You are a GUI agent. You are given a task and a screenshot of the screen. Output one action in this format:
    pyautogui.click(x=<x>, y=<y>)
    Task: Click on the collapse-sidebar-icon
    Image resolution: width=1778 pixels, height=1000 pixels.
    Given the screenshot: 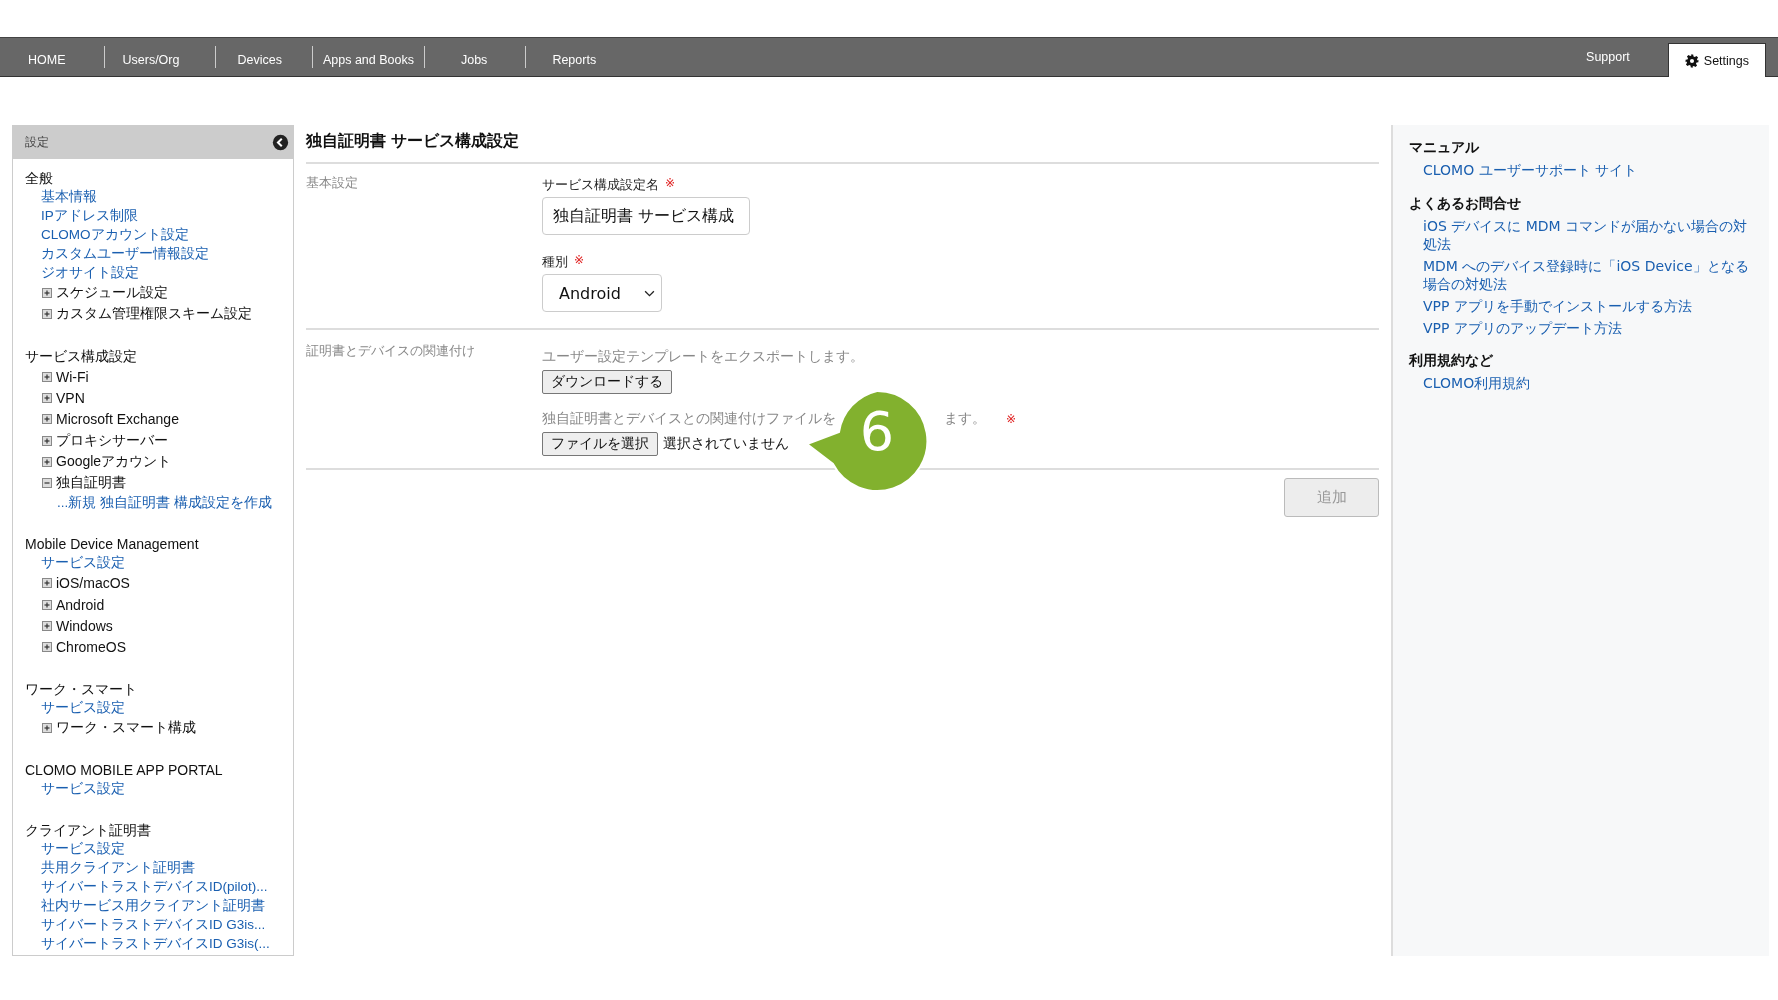 What is the action you would take?
    pyautogui.click(x=280, y=142)
    